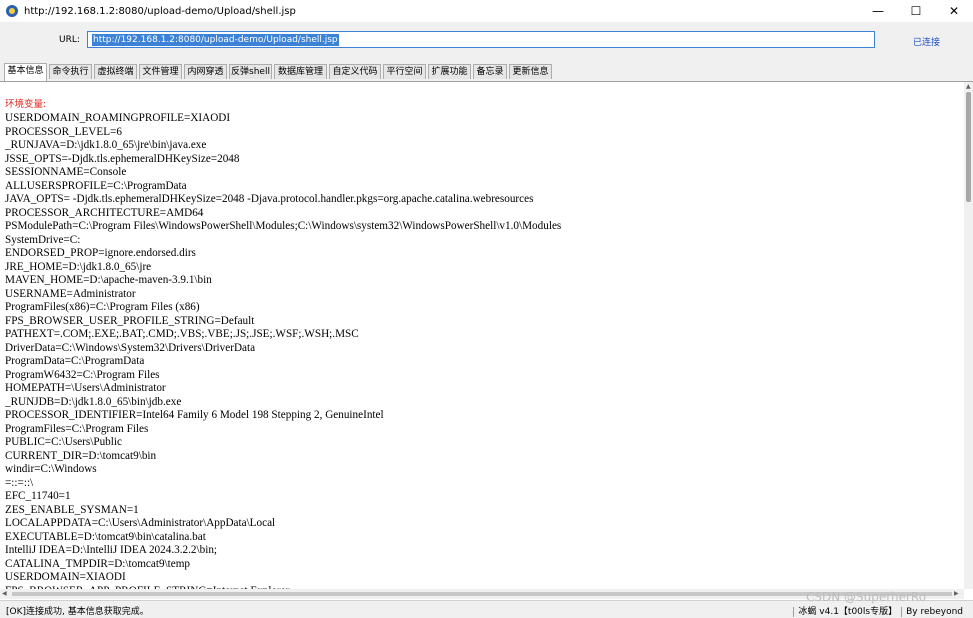  I want to click on env-heading: 环境变量:, so click(26, 104).